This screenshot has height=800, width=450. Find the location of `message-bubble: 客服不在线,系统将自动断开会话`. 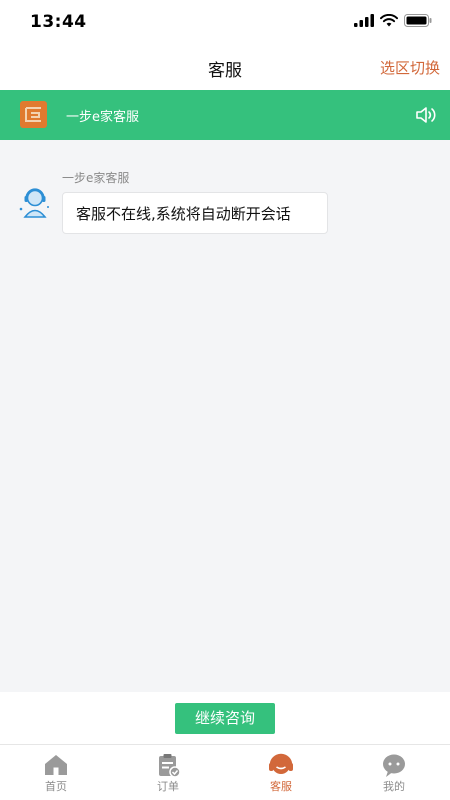

message-bubble: 客服不在线,系统将自动断开会话 is located at coordinates (195, 213).